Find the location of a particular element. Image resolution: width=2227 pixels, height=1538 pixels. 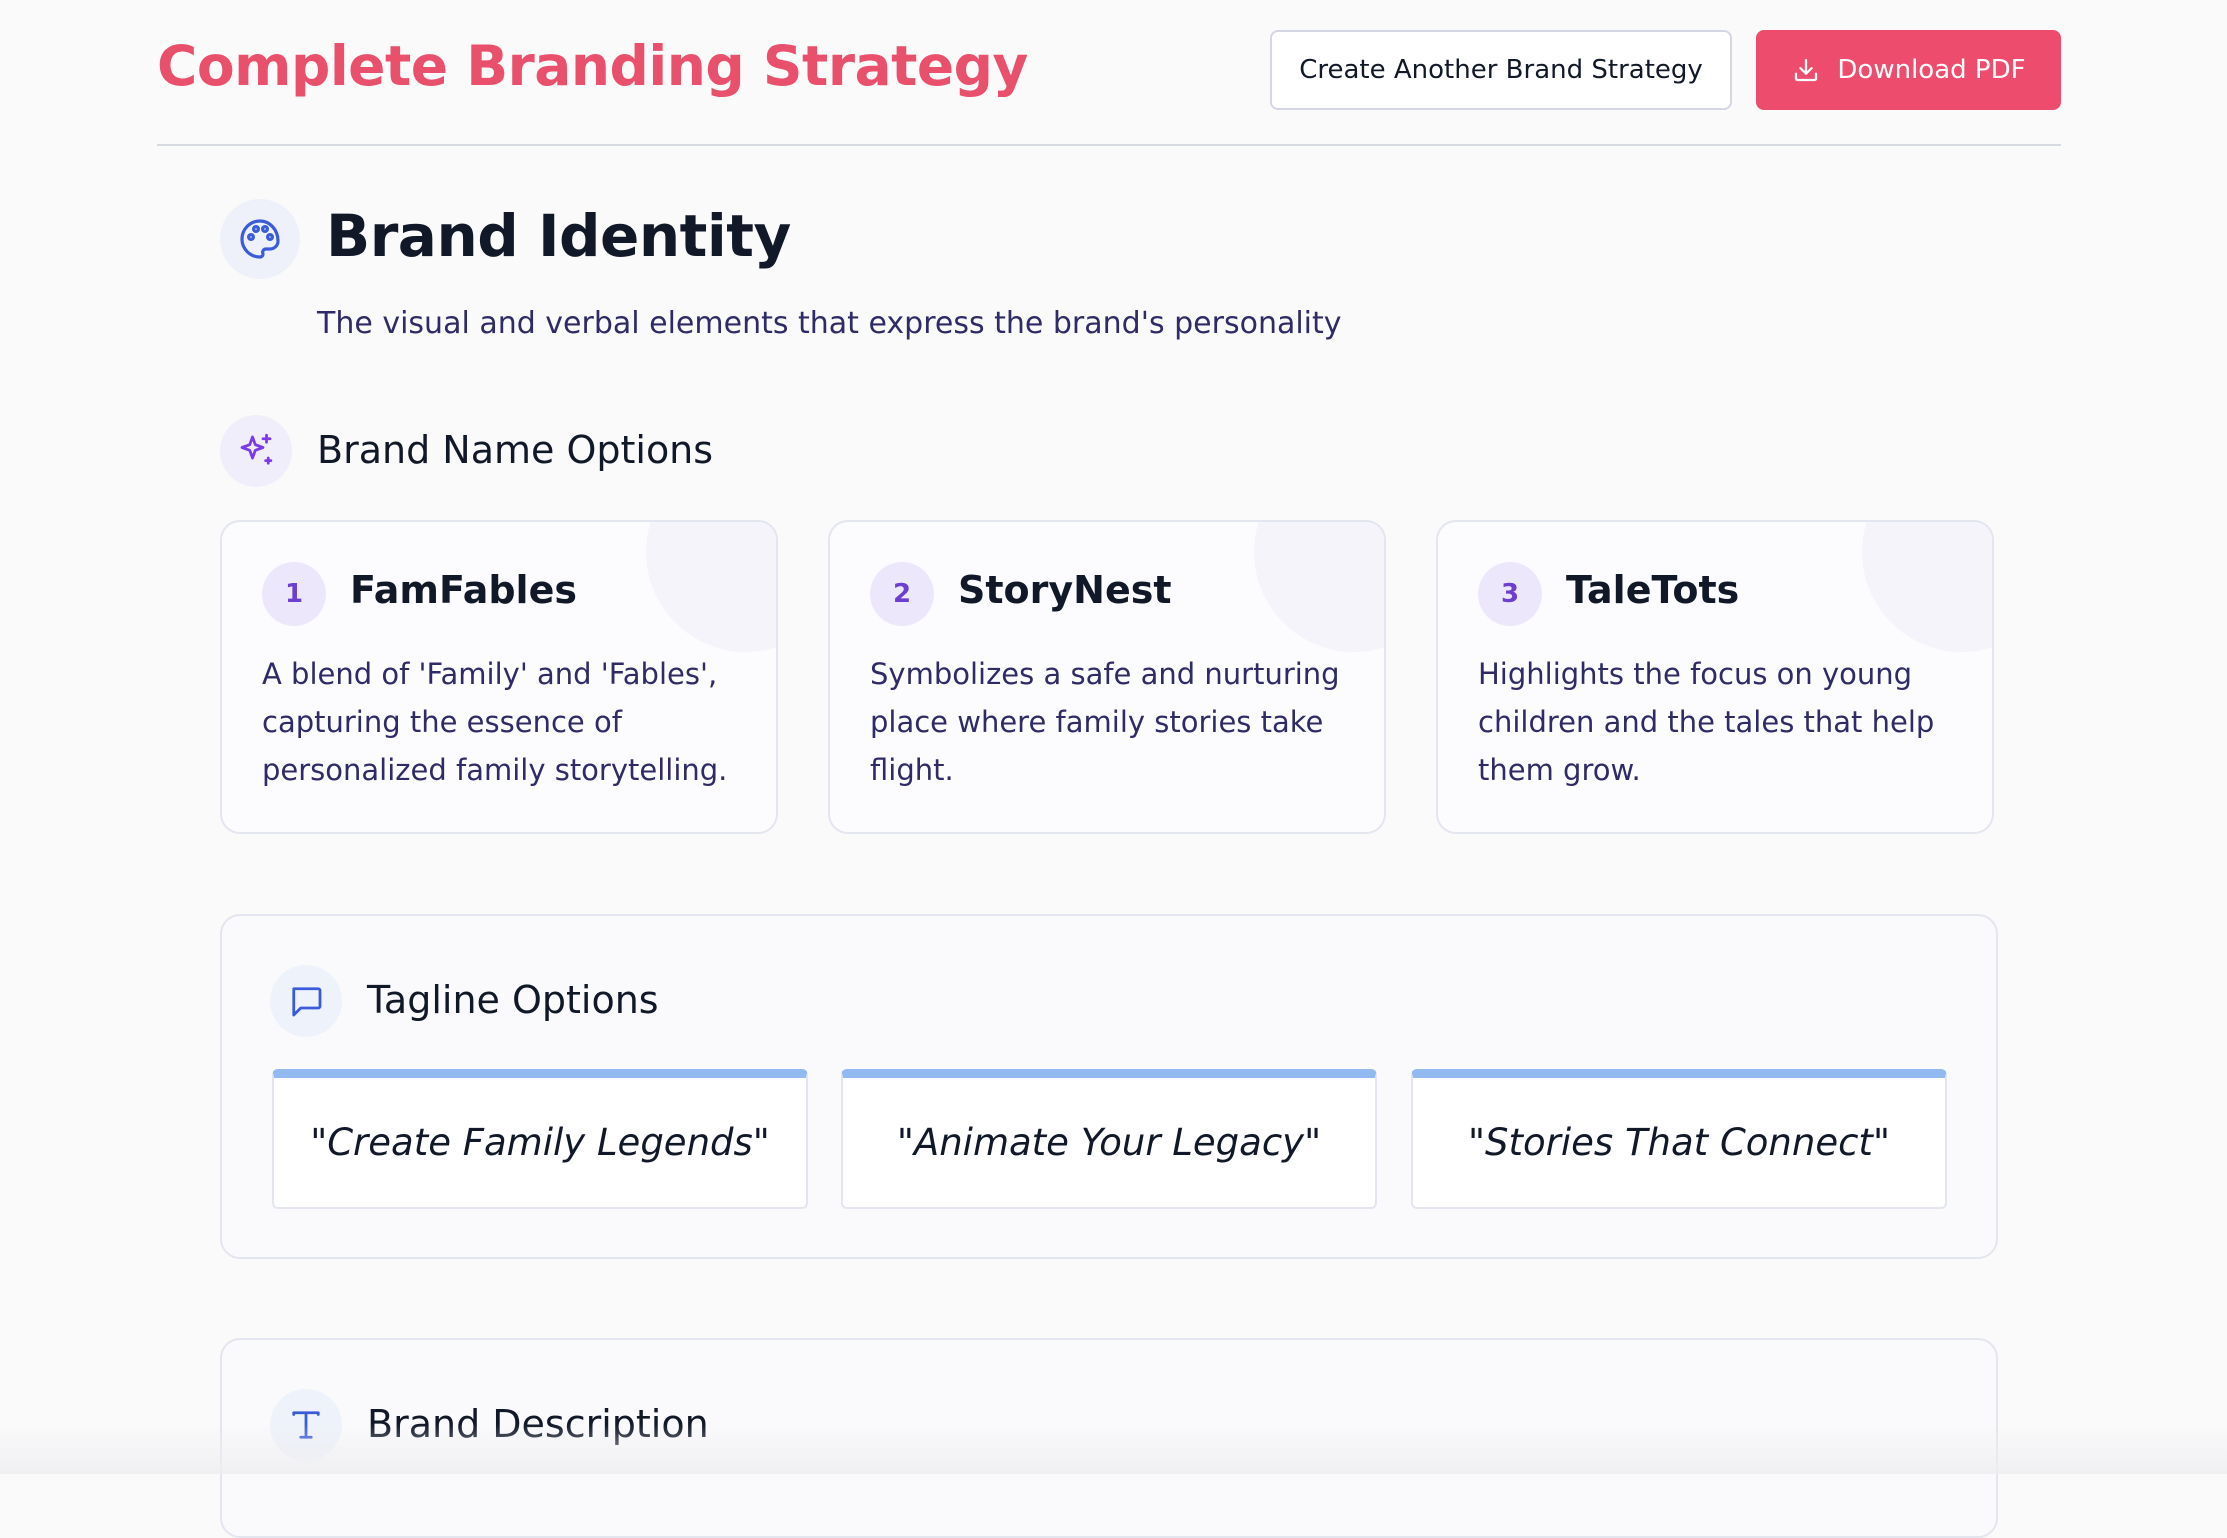

tagline-text: "Stories That Connect" is located at coordinates (1679, 1142).